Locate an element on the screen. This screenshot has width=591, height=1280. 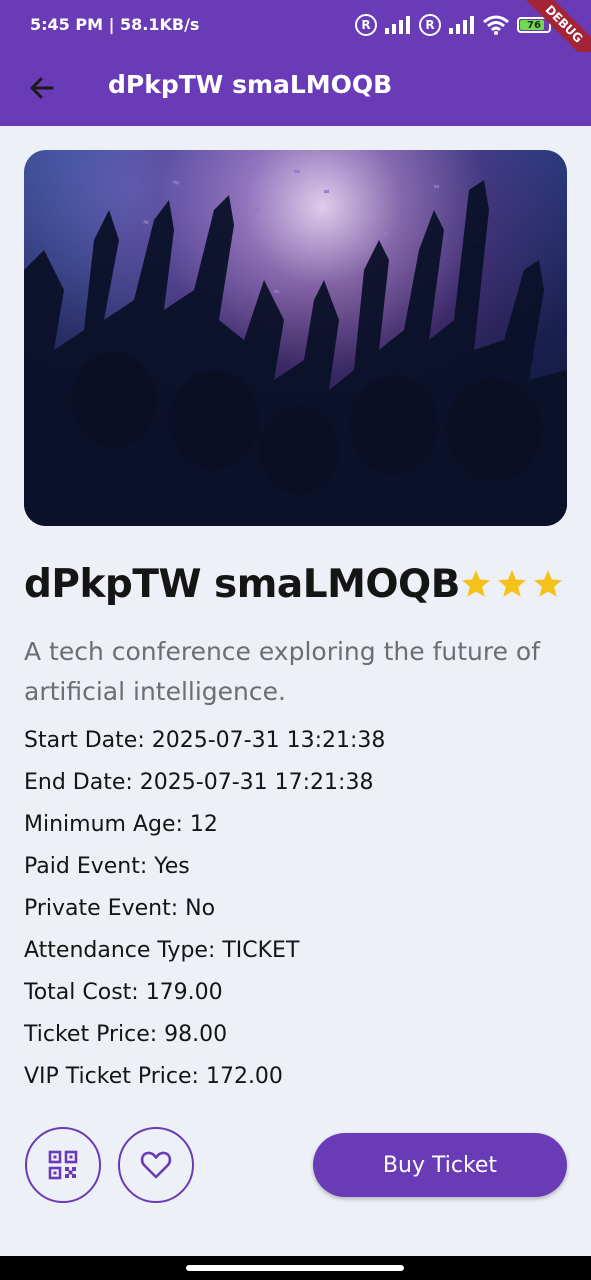
start-date: Start Date: 2025-07-31 13:21:38 is located at coordinates (205, 740).